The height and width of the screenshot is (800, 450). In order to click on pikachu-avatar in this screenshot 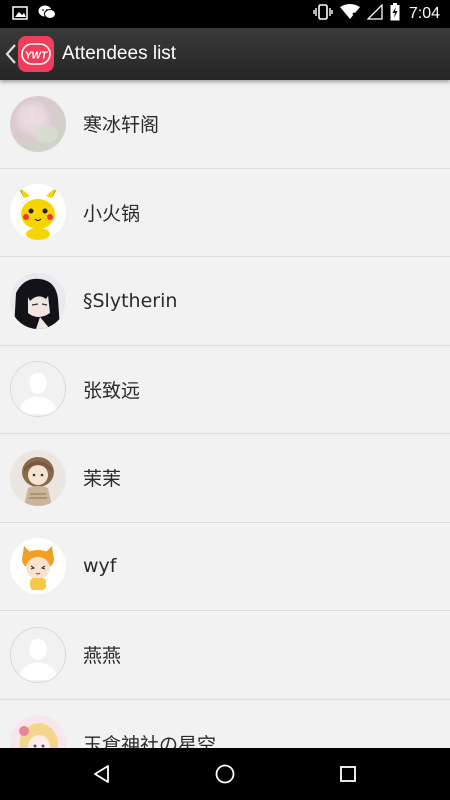, I will do `click(38, 212)`.